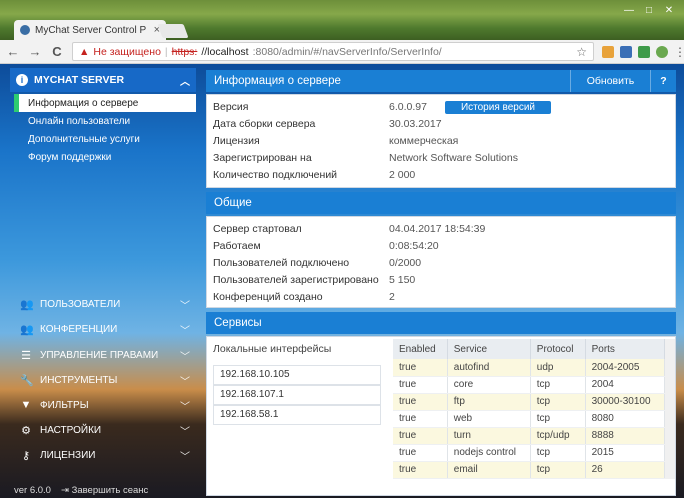 The width and height of the screenshot is (684, 498). I want to click on services-header: Сервисы, so click(441, 323).